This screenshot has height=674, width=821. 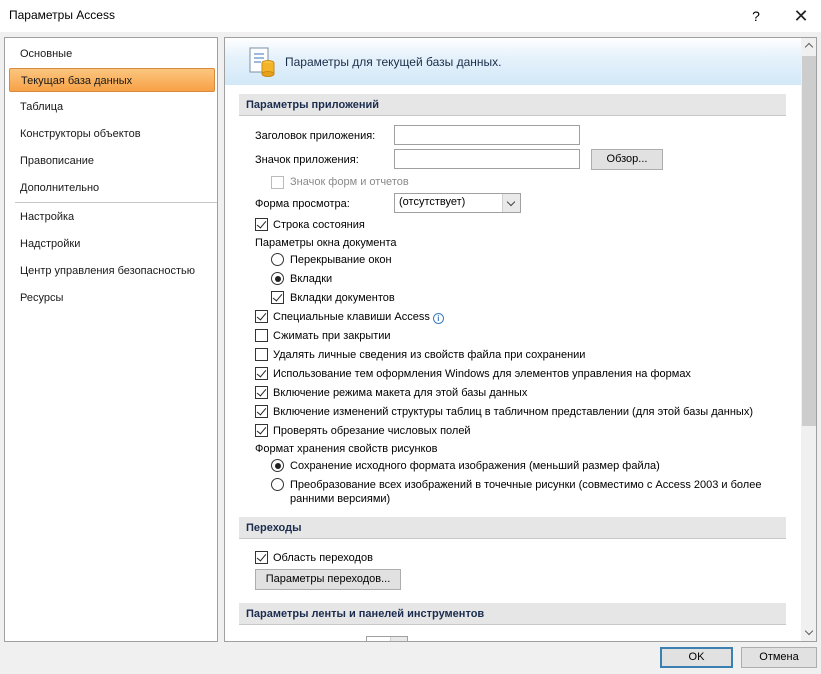 What do you see at coordinates (277, 484) in the screenshot?
I see `convert-bitmaps-radio` at bounding box center [277, 484].